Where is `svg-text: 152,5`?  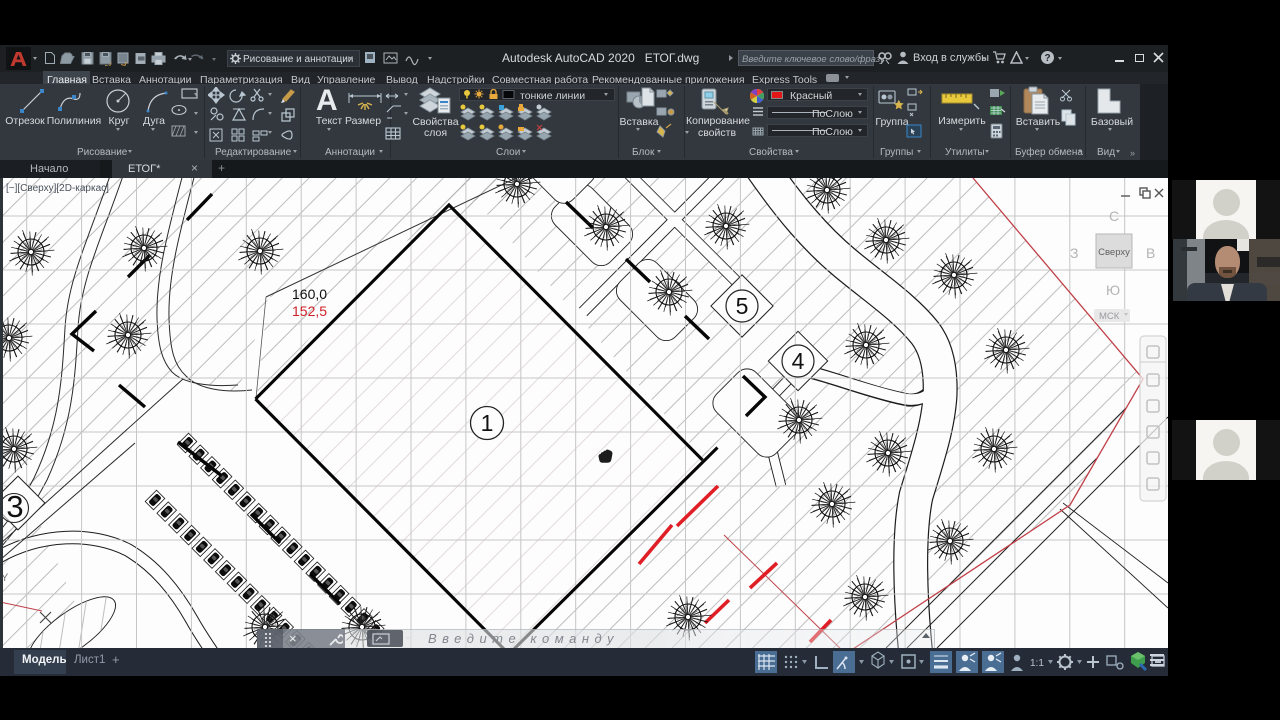 svg-text: 152,5 is located at coordinates (309, 311).